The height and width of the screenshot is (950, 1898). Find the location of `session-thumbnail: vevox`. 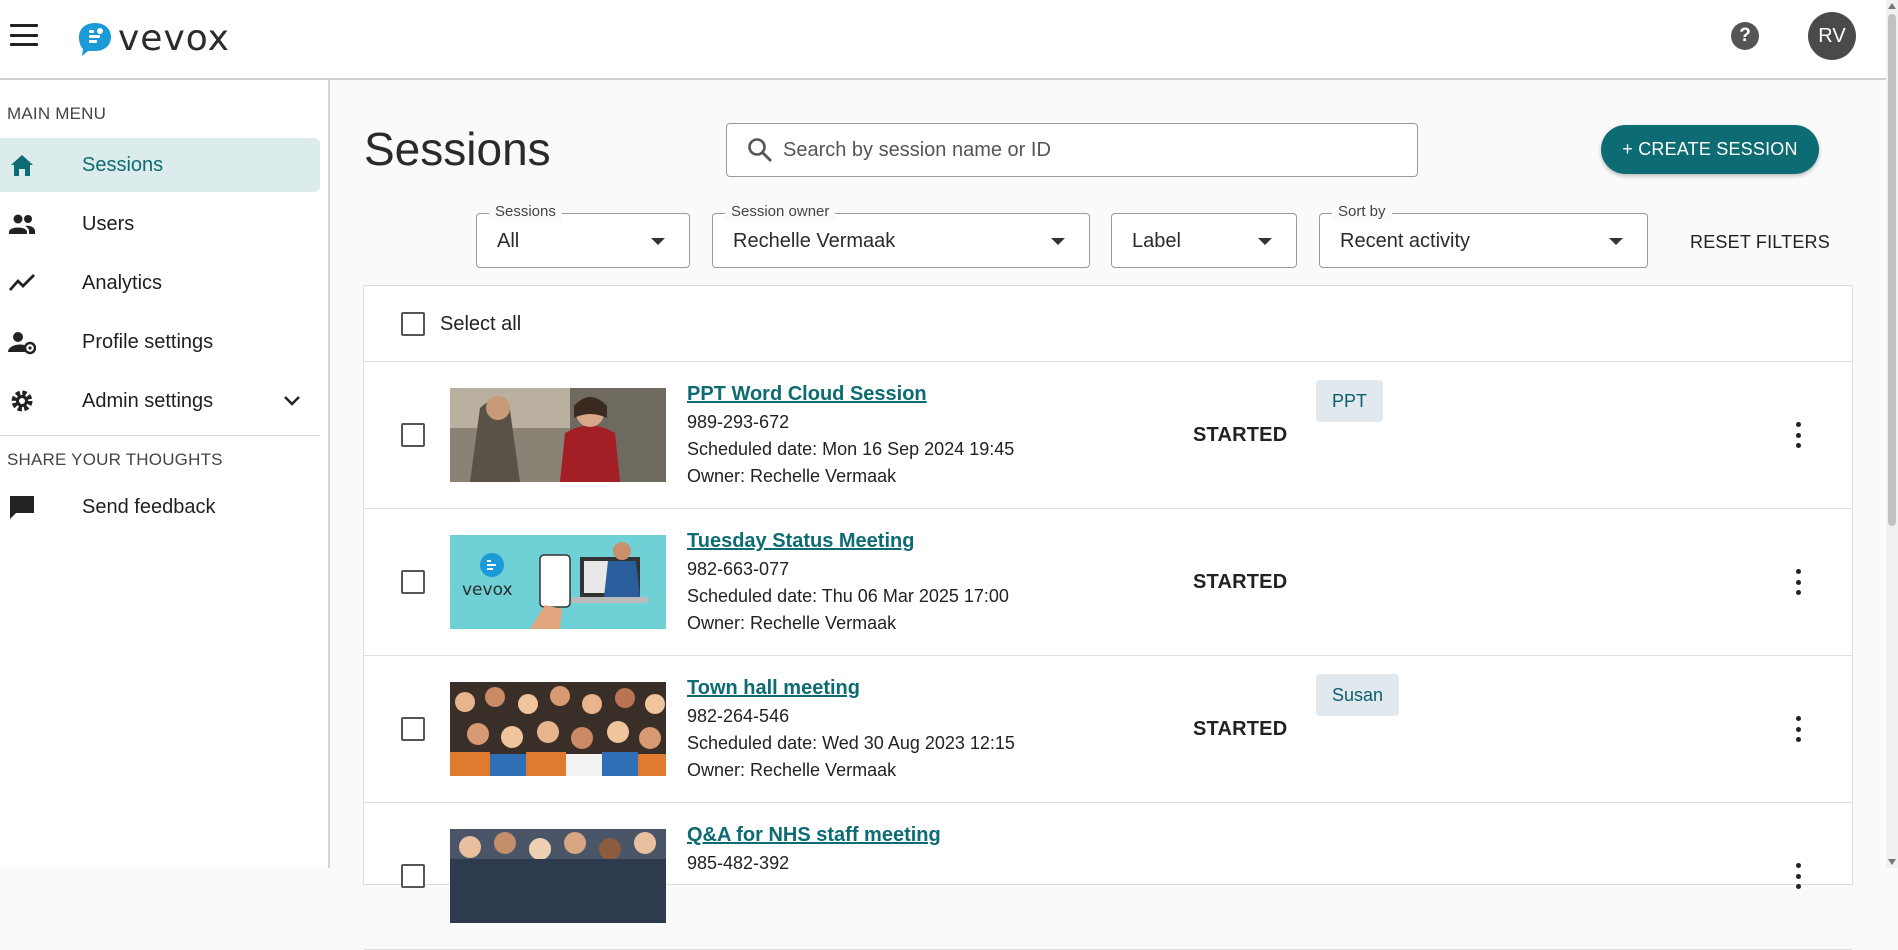

session-thumbnail: vevox is located at coordinates (558, 582).